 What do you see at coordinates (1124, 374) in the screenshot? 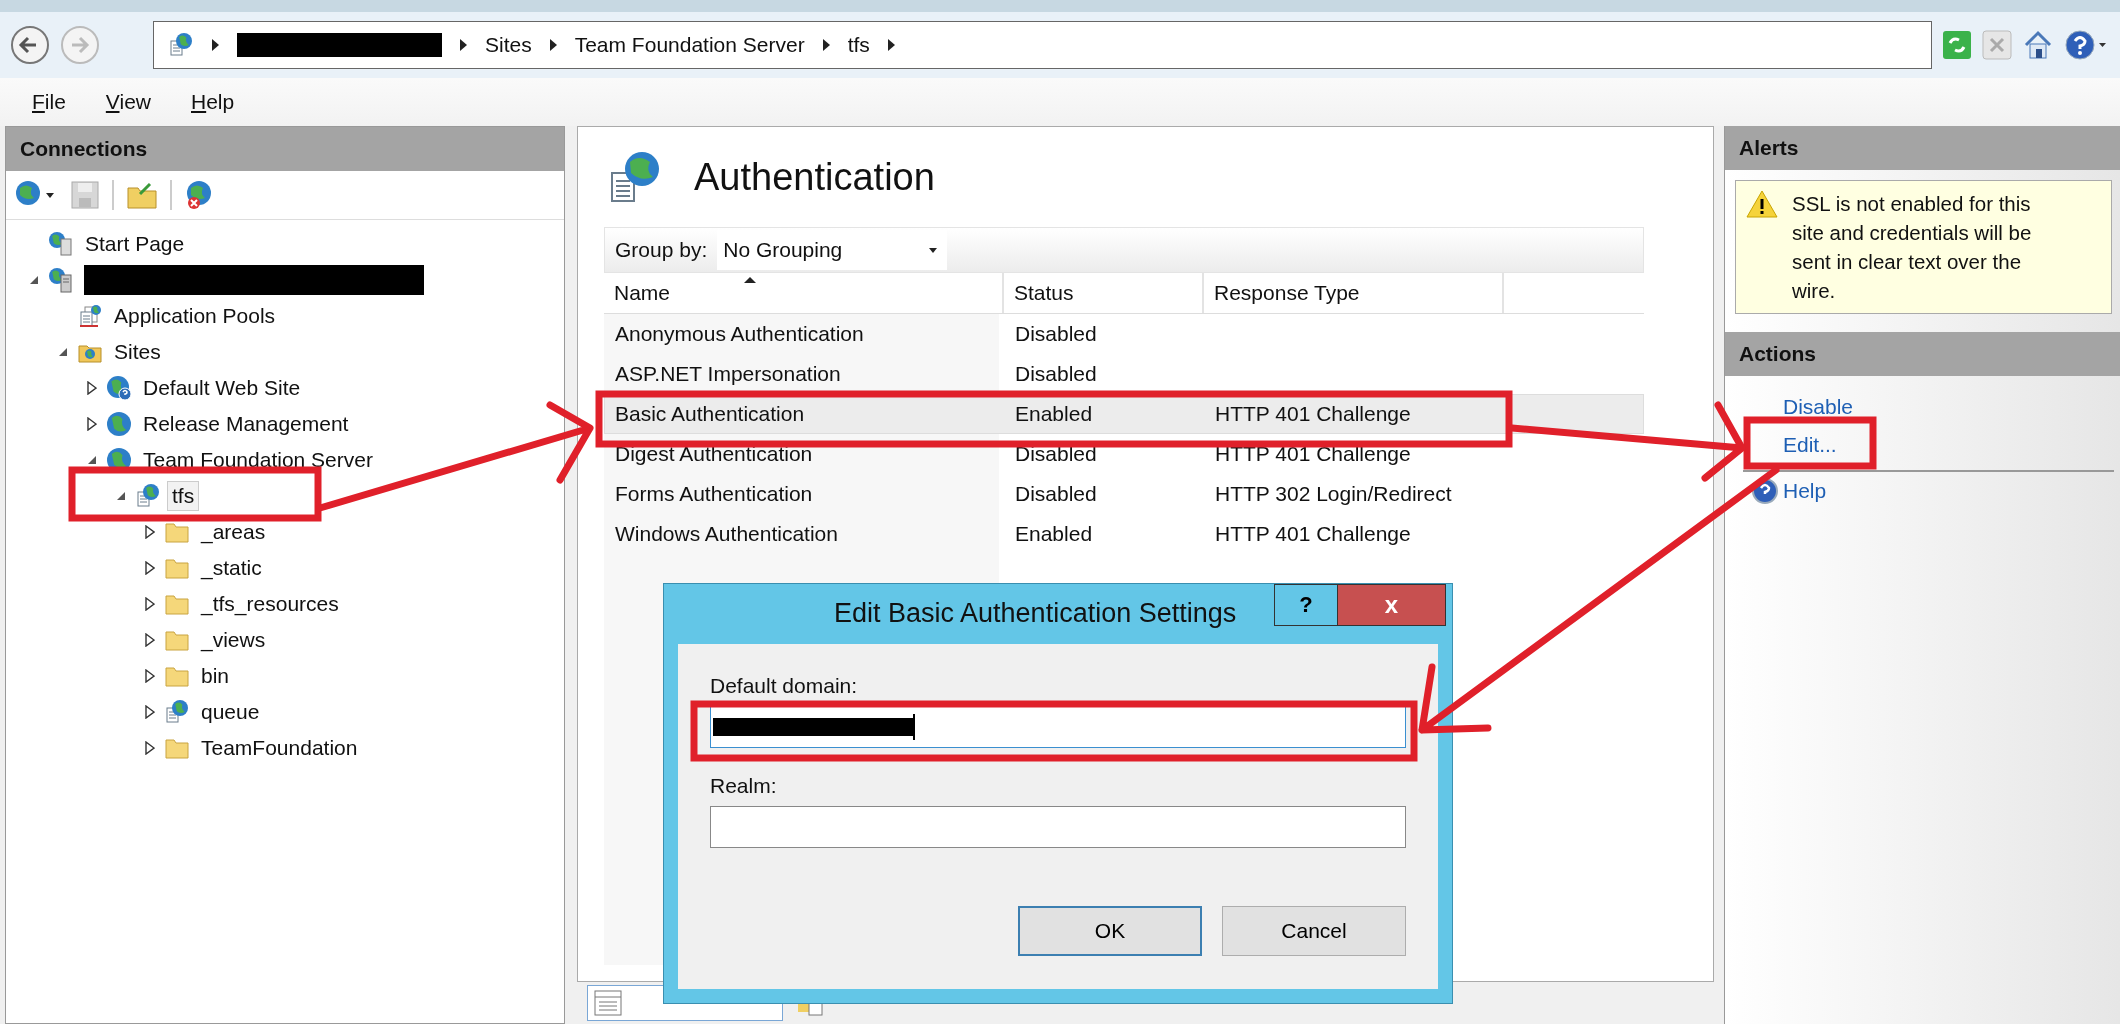
I see `table-row: ASP.NET Impersonation Disabled` at bounding box center [1124, 374].